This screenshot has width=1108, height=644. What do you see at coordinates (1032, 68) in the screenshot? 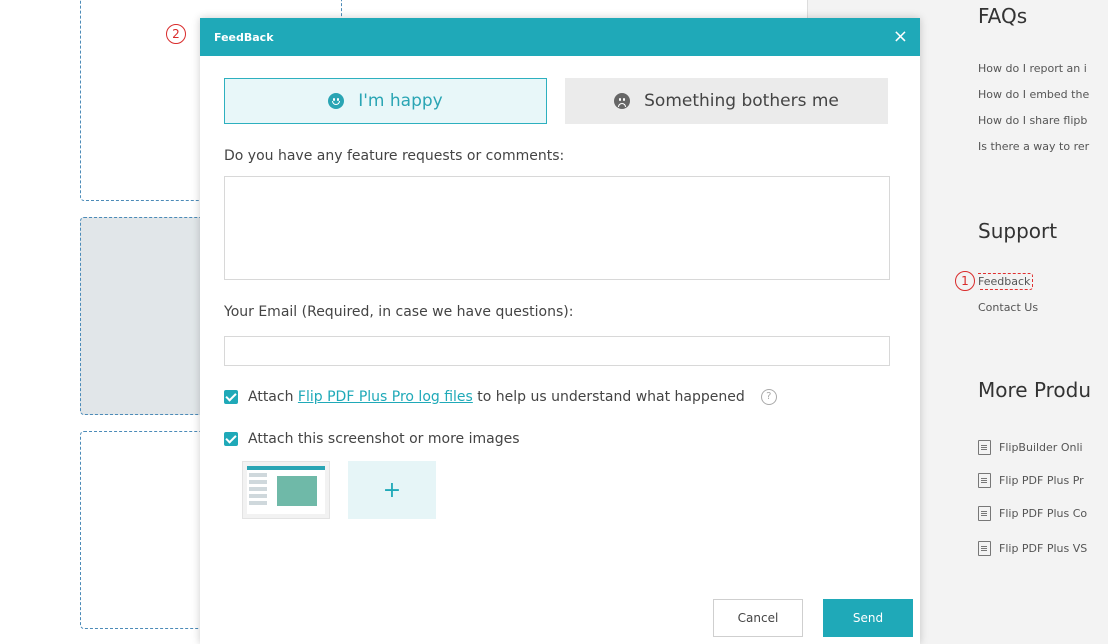
I see `faq-link: How do I report an i` at bounding box center [1032, 68].